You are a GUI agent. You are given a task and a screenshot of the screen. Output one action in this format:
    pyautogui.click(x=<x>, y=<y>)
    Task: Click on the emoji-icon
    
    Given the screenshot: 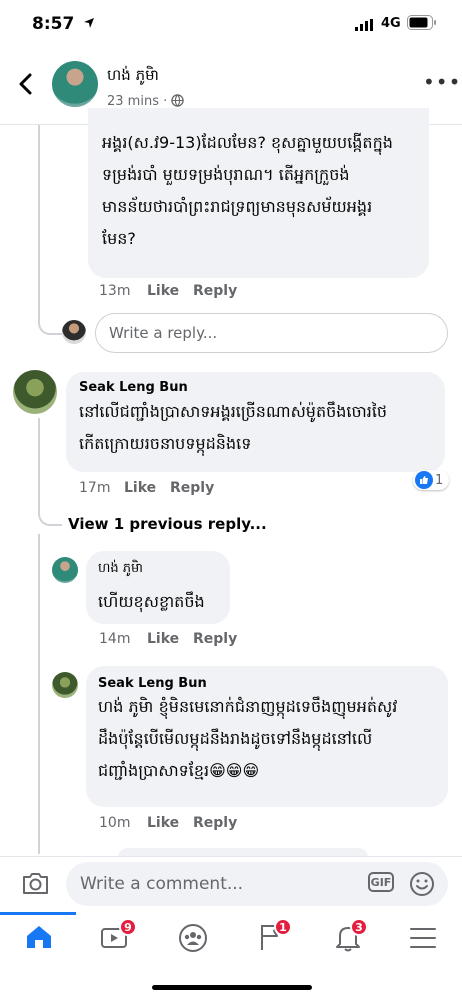 What is the action you would take?
    pyautogui.click(x=422, y=884)
    